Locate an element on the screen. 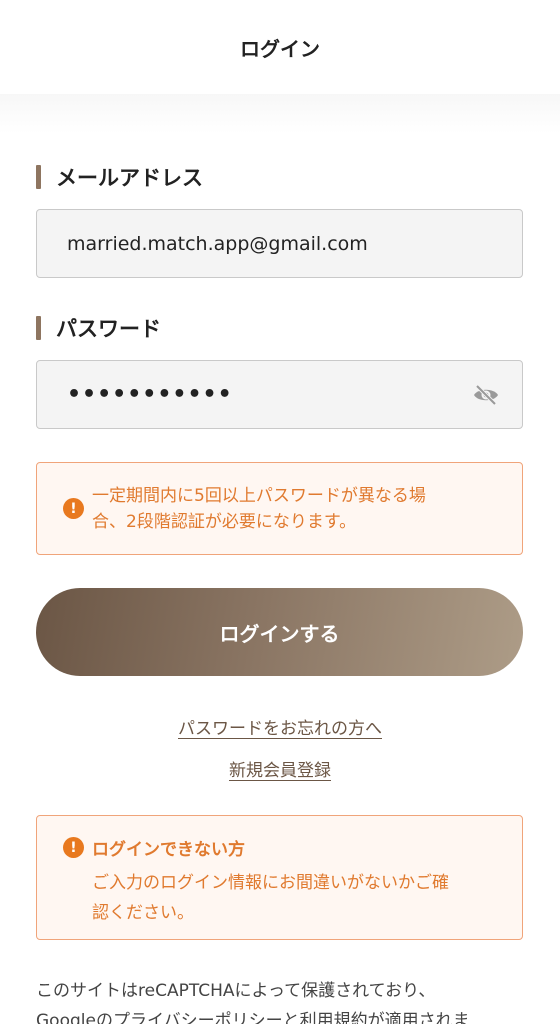 The image size is (560, 1024). forgot-password-link-row: パスワードをお忘れの方へ is located at coordinates (280, 726).